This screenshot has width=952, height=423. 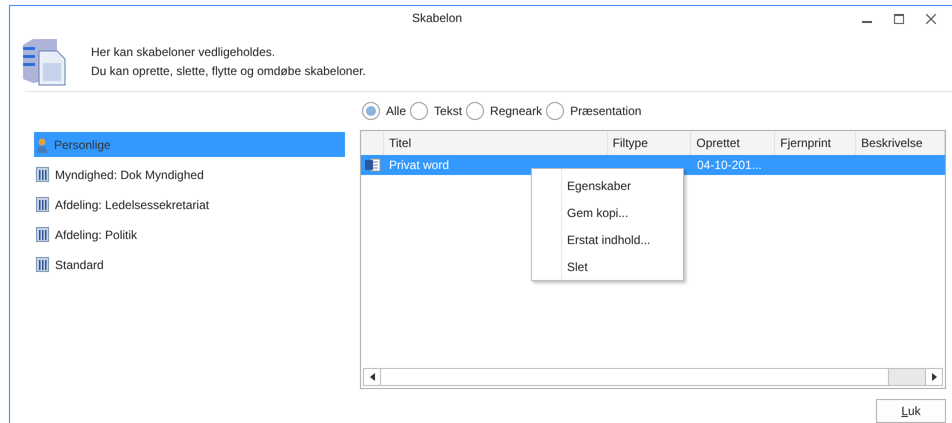 I want to click on right-arrow-icon, so click(x=934, y=377).